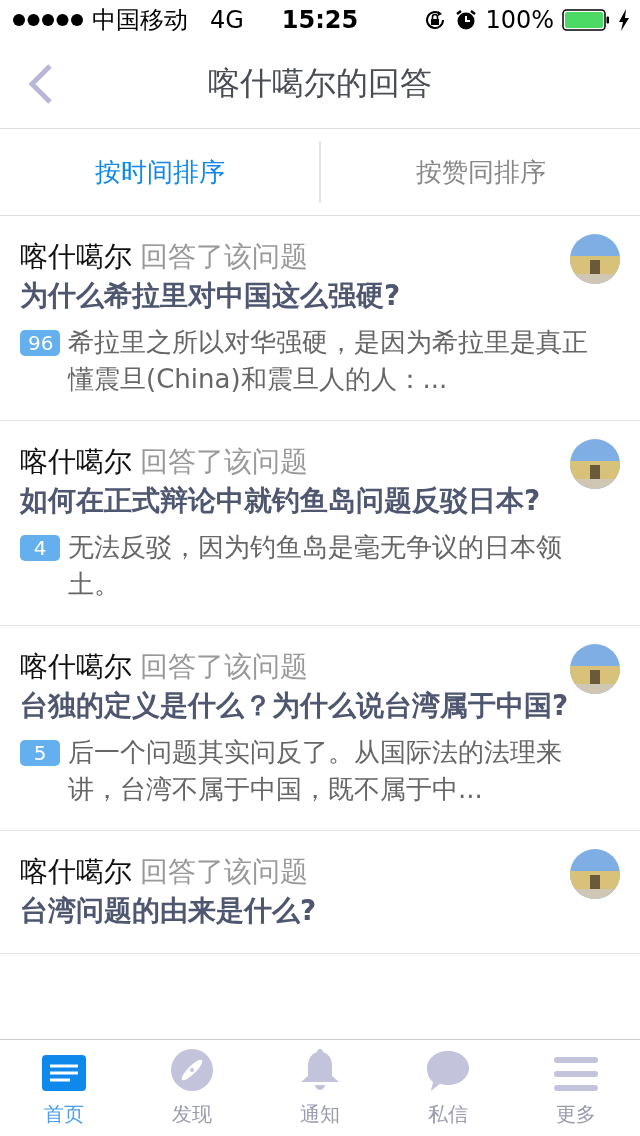 This screenshot has width=640, height=1136. Describe the element at coordinates (227, 20) in the screenshot. I see `network-text: 4G` at that location.